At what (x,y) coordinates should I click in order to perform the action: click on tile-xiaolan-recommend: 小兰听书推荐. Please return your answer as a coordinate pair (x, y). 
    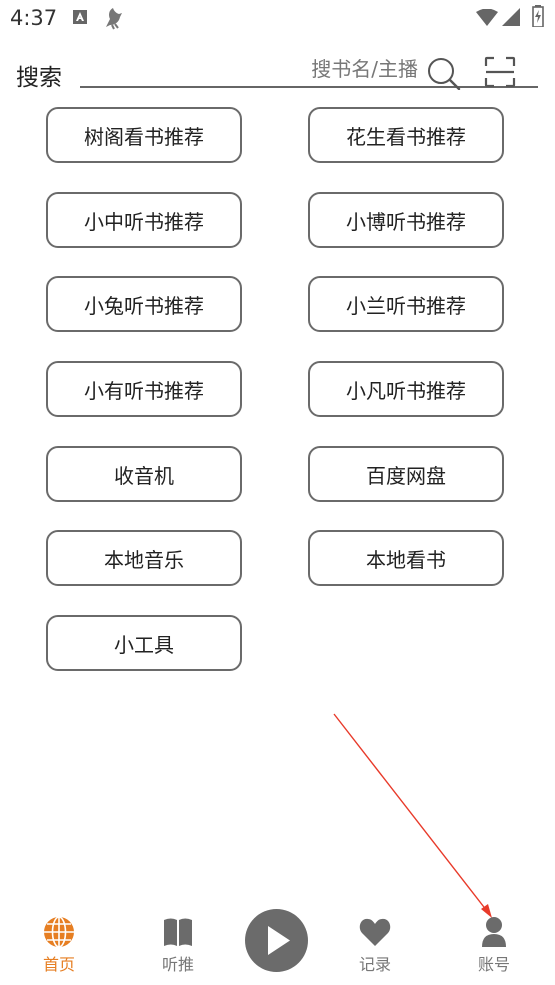
    Looking at the image, I should click on (406, 304).